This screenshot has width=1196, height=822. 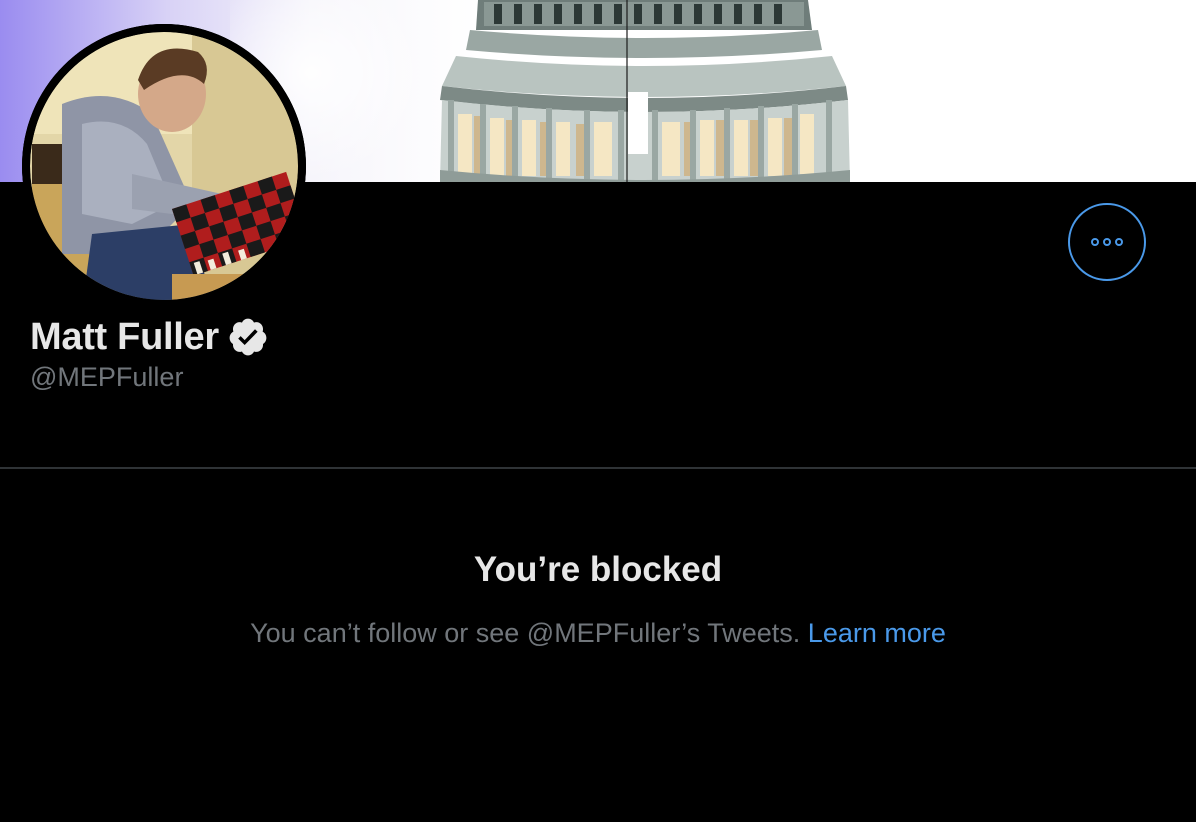 I want to click on more-options-button, so click(x=1107, y=242).